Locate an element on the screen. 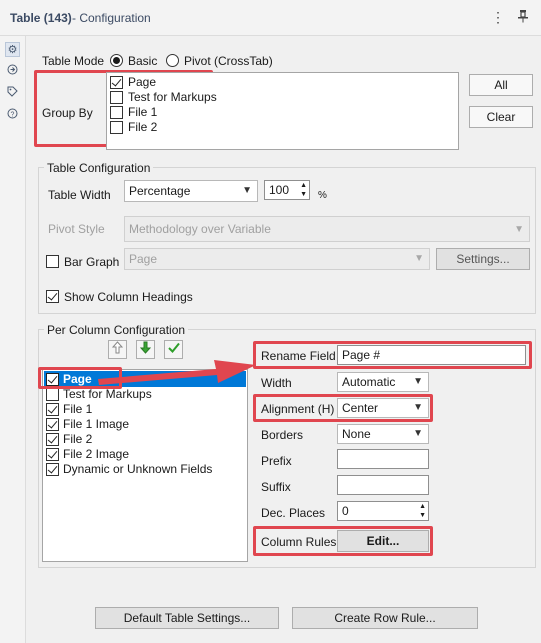 Image resolution: width=541 pixels, height=643 pixels. table-width-label: Table Width is located at coordinates (79, 195).